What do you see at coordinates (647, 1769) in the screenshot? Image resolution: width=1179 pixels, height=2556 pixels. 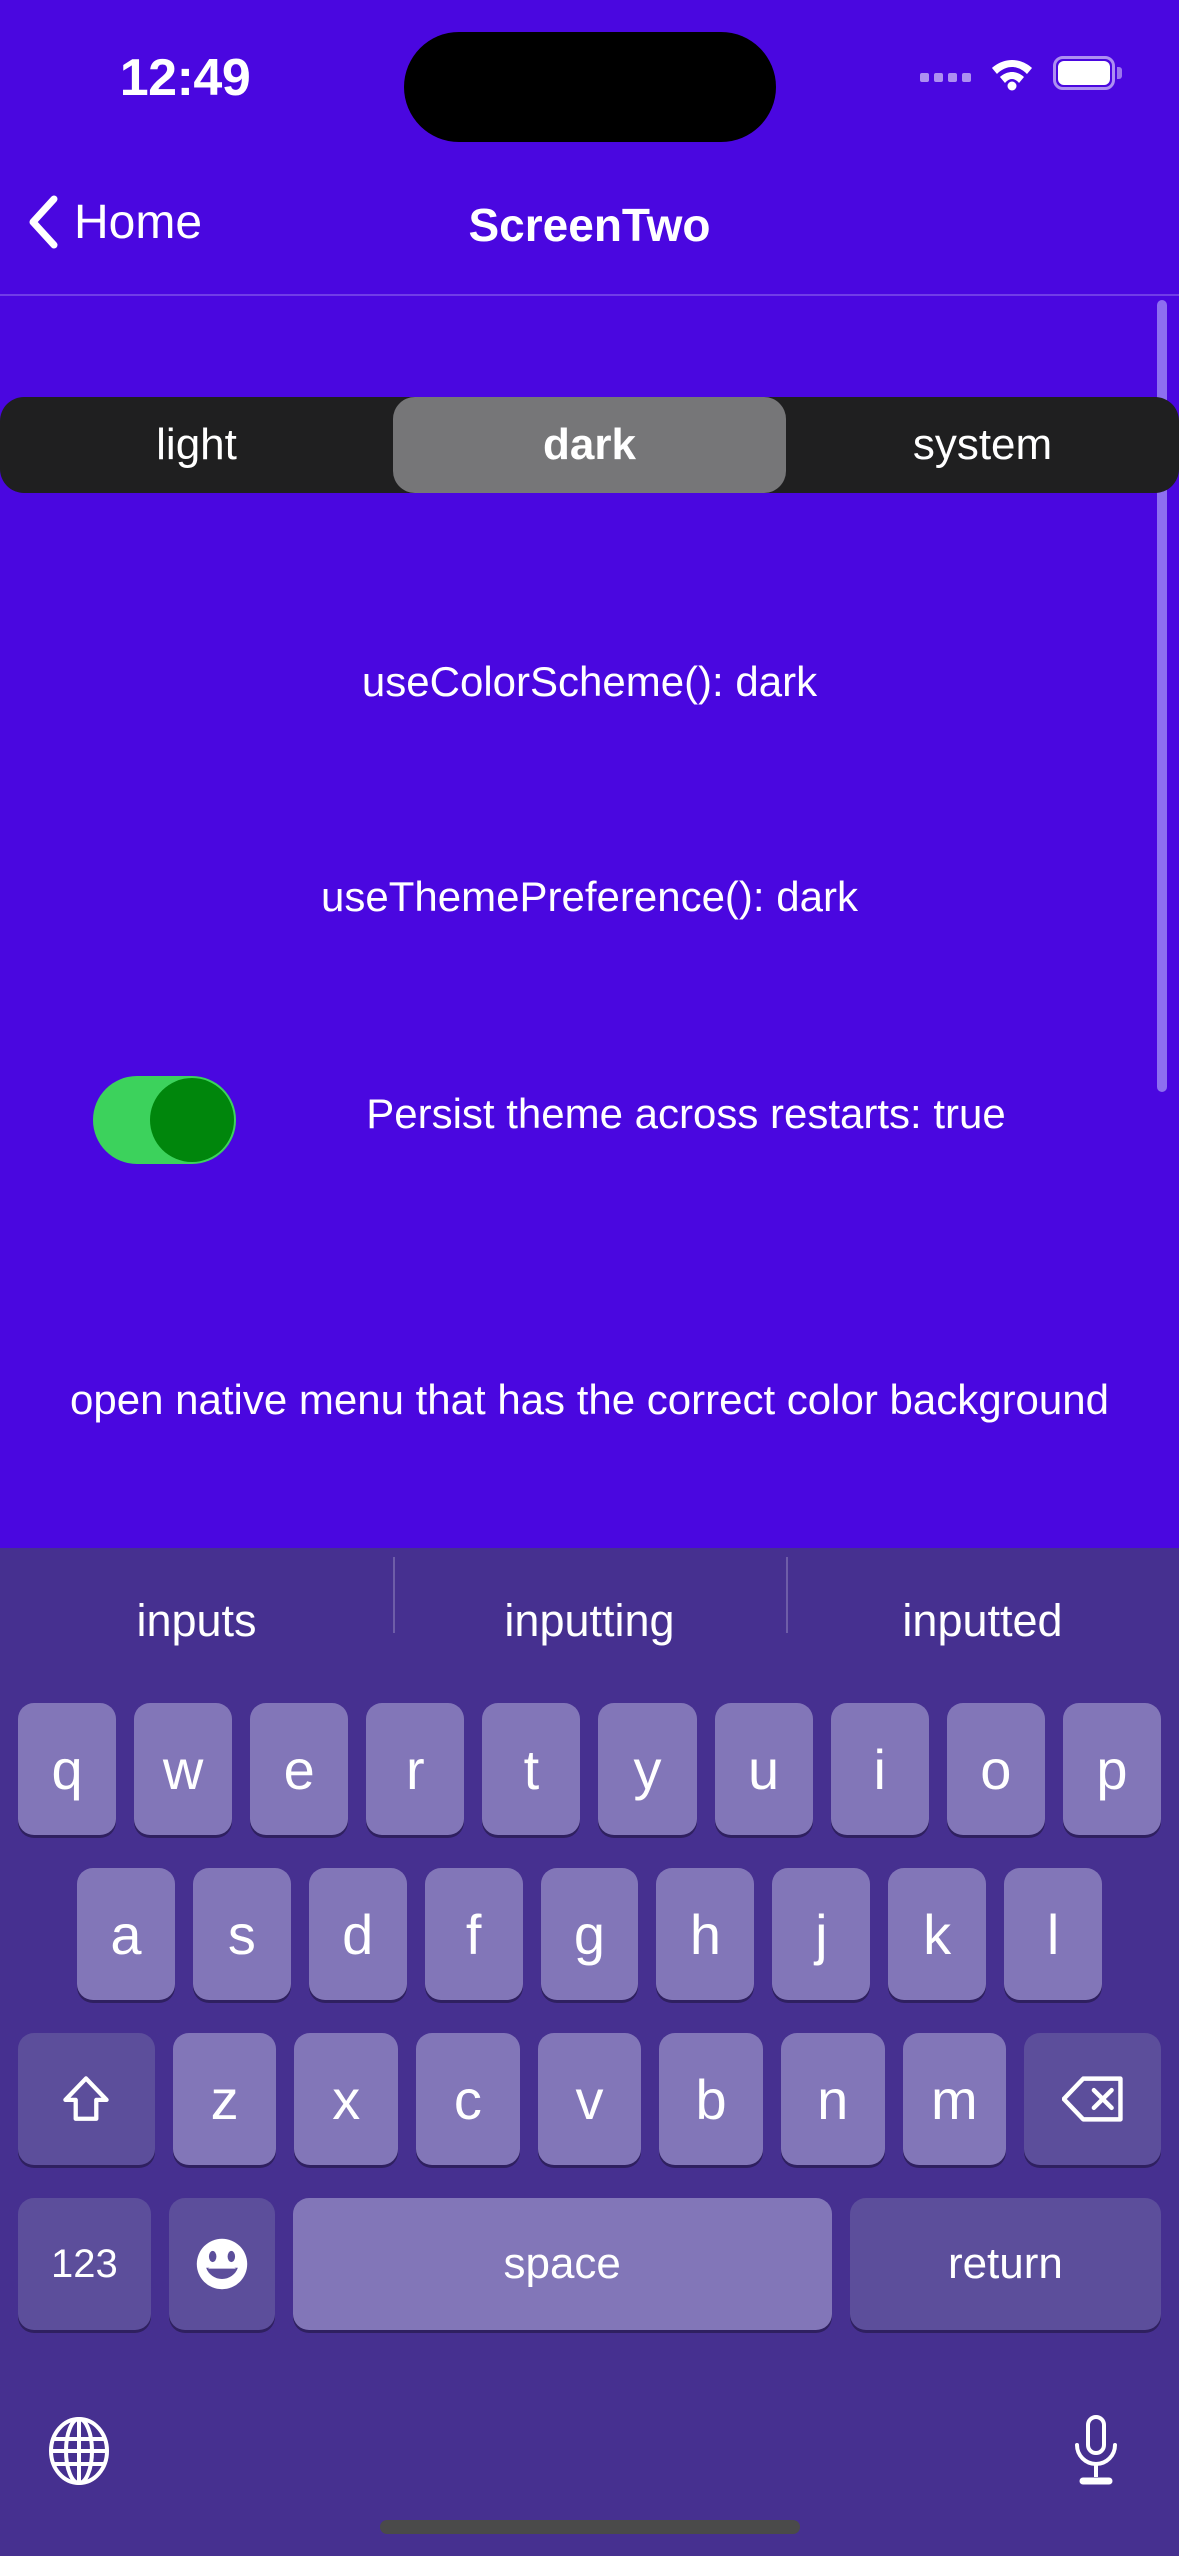 I see `key-y: y` at bounding box center [647, 1769].